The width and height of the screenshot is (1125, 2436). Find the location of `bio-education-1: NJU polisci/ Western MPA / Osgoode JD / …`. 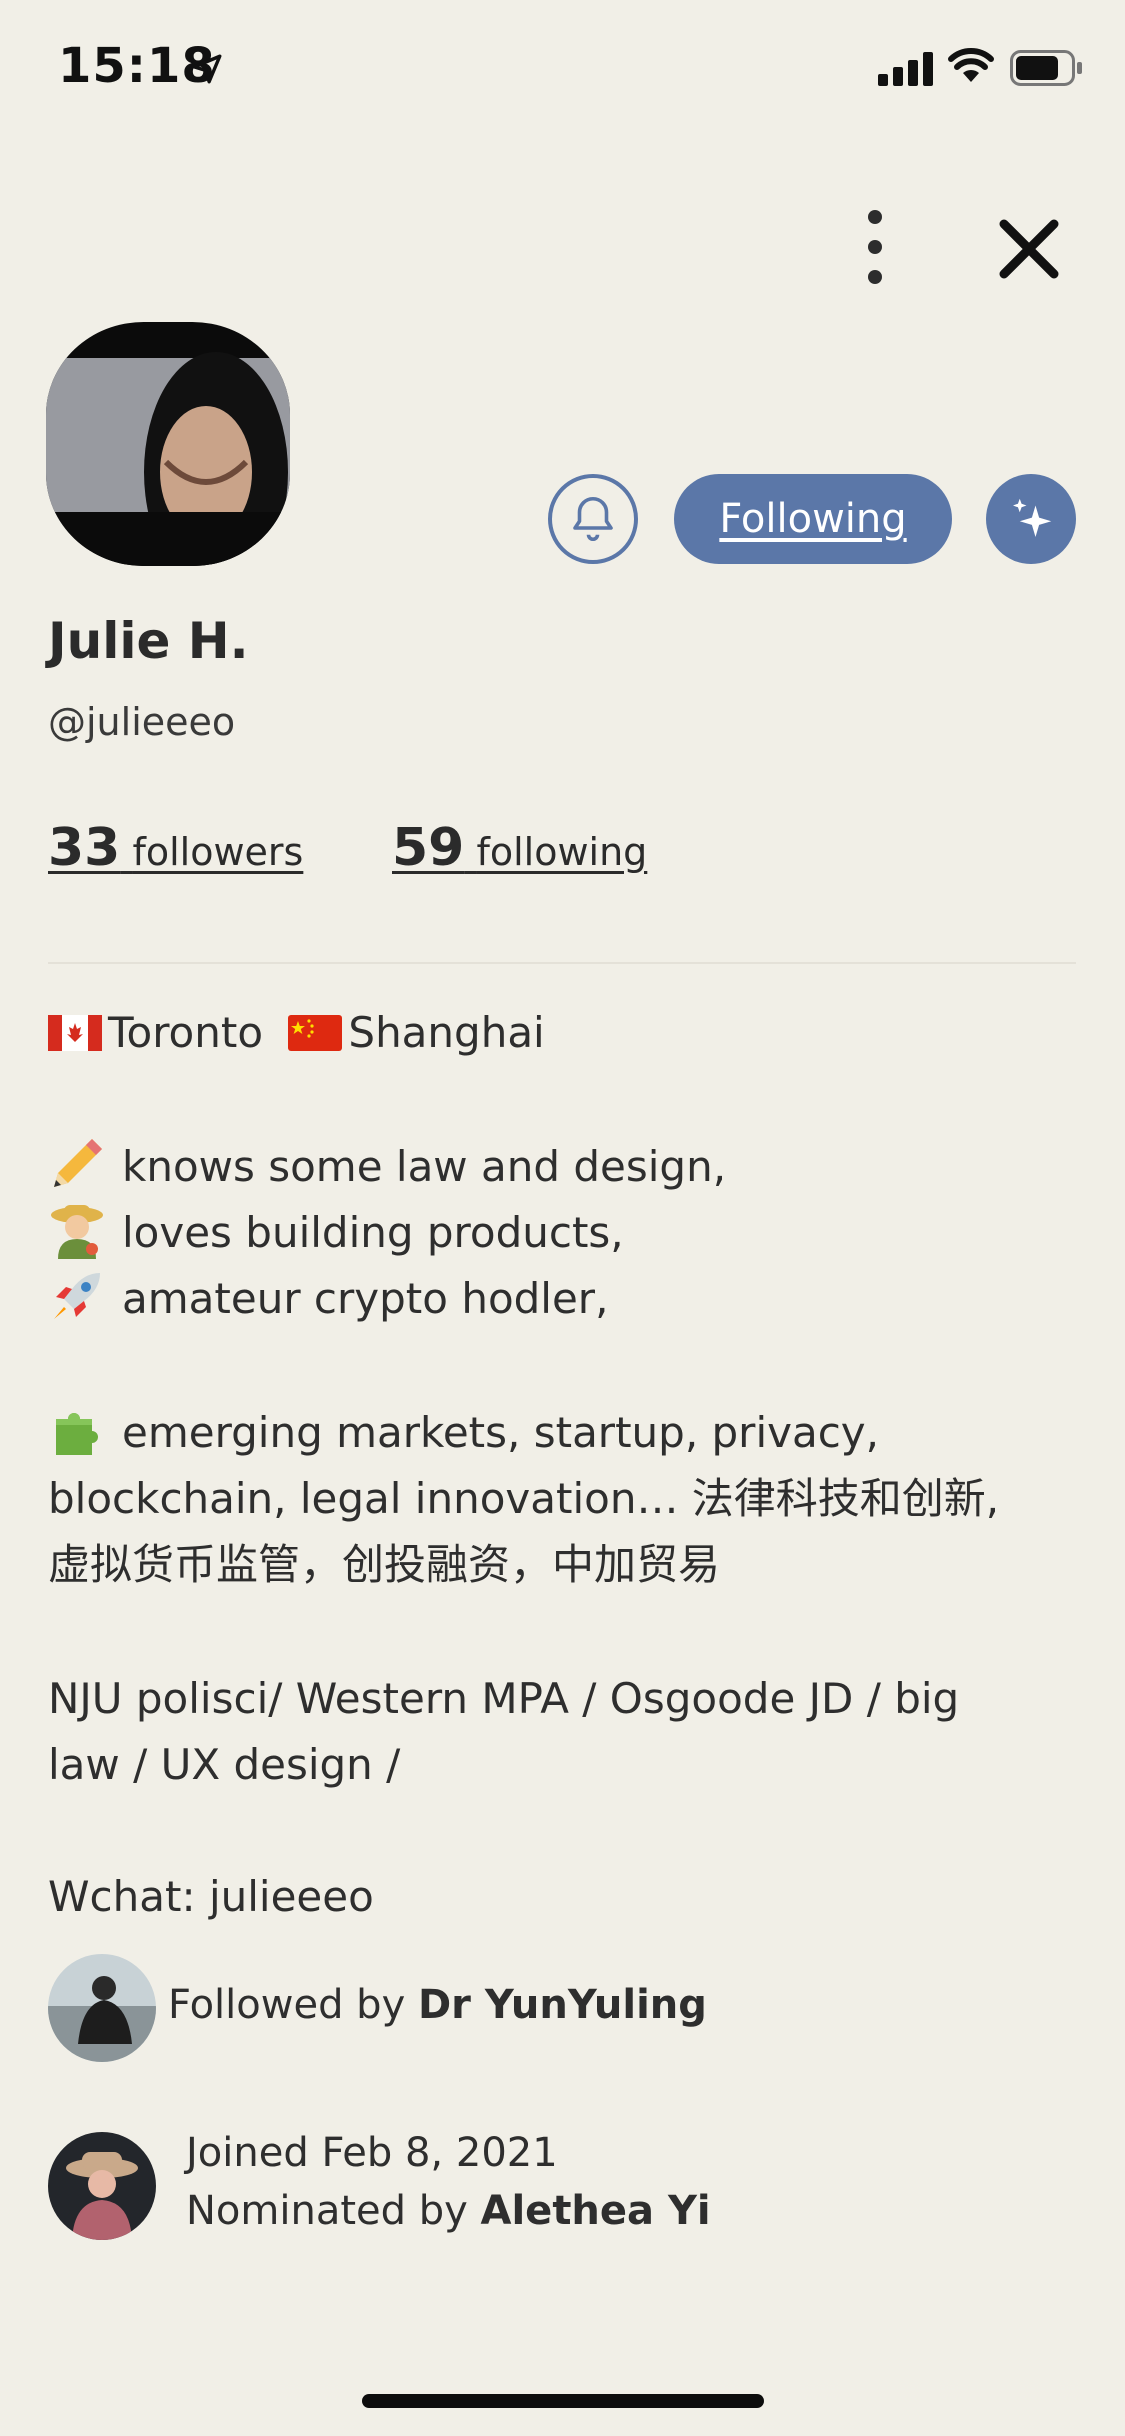

bio-education-1: NJU polisci/ Western MPA / Osgoode JD / … is located at coordinates (504, 1698).